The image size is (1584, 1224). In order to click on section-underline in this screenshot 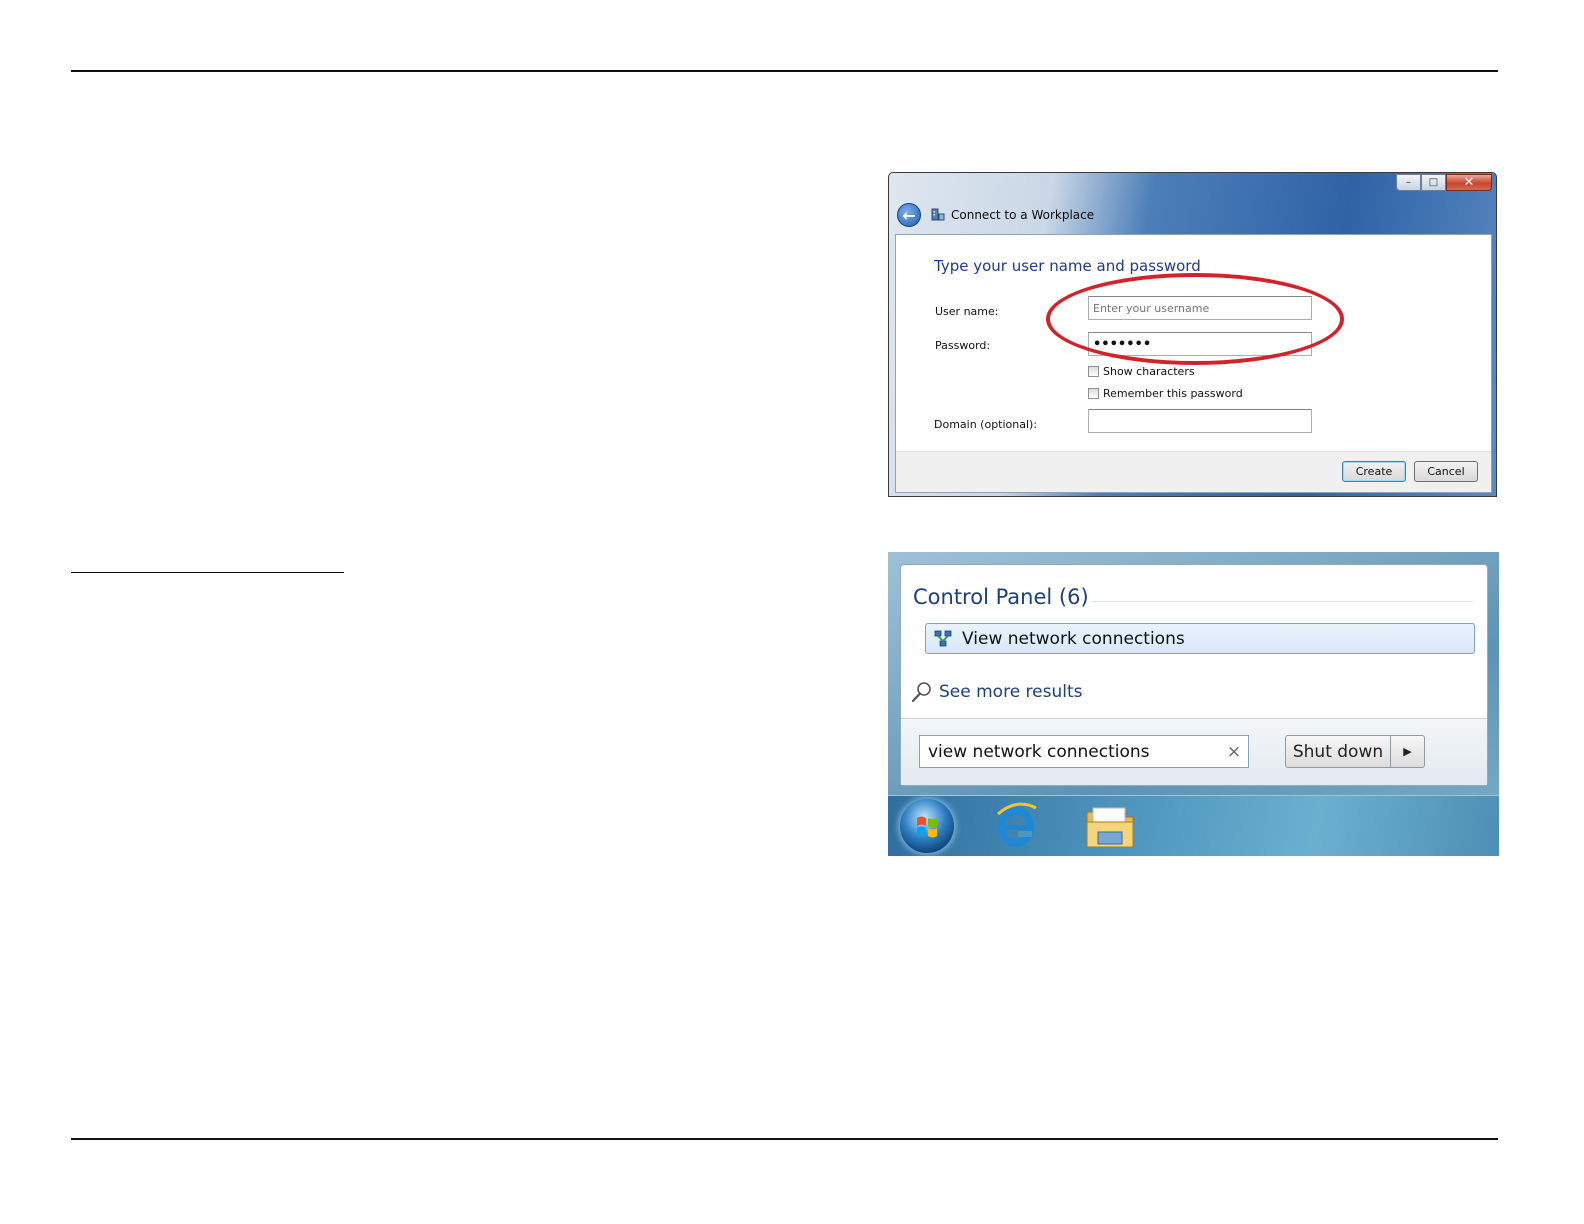, I will do `click(207, 572)`.